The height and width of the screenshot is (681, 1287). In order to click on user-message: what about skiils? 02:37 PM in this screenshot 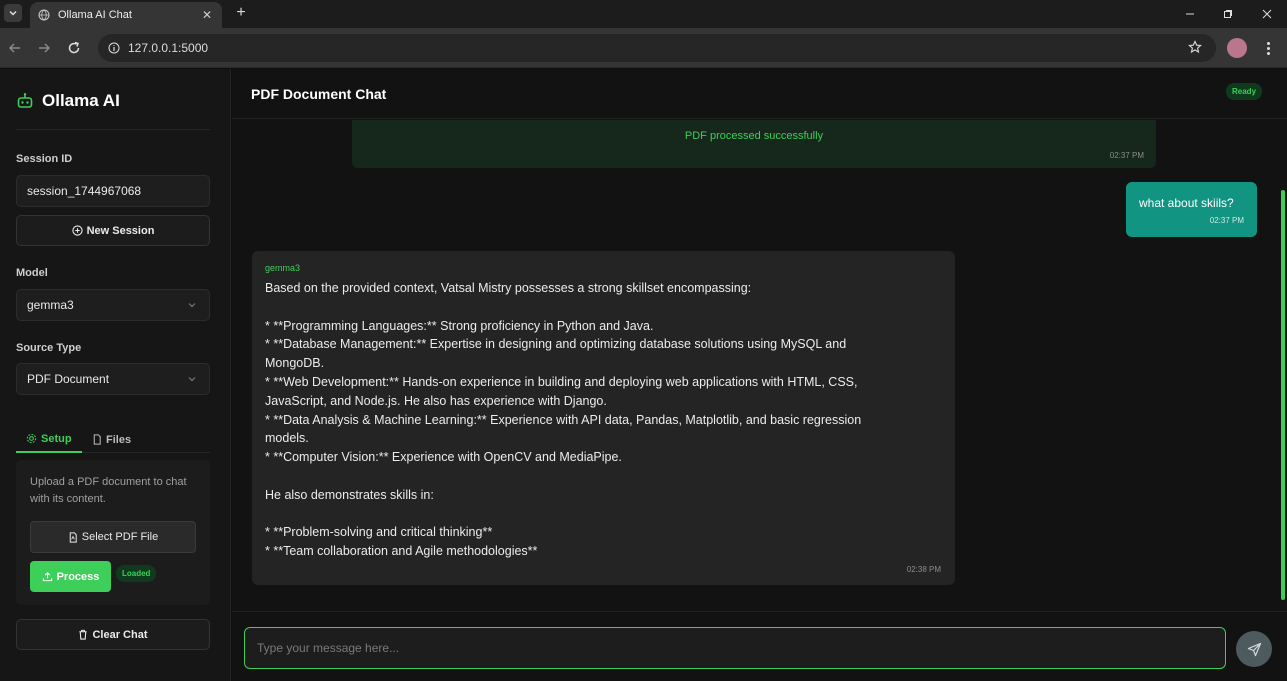, I will do `click(1191, 209)`.